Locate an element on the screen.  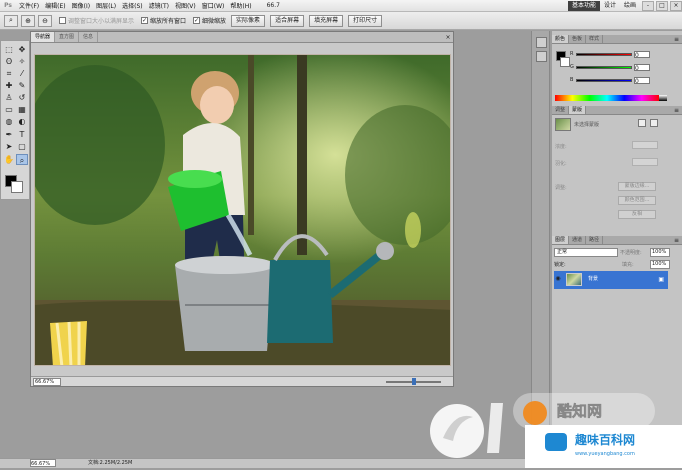
hand-tool-icon: ✋ is located at coordinates (9, 159).